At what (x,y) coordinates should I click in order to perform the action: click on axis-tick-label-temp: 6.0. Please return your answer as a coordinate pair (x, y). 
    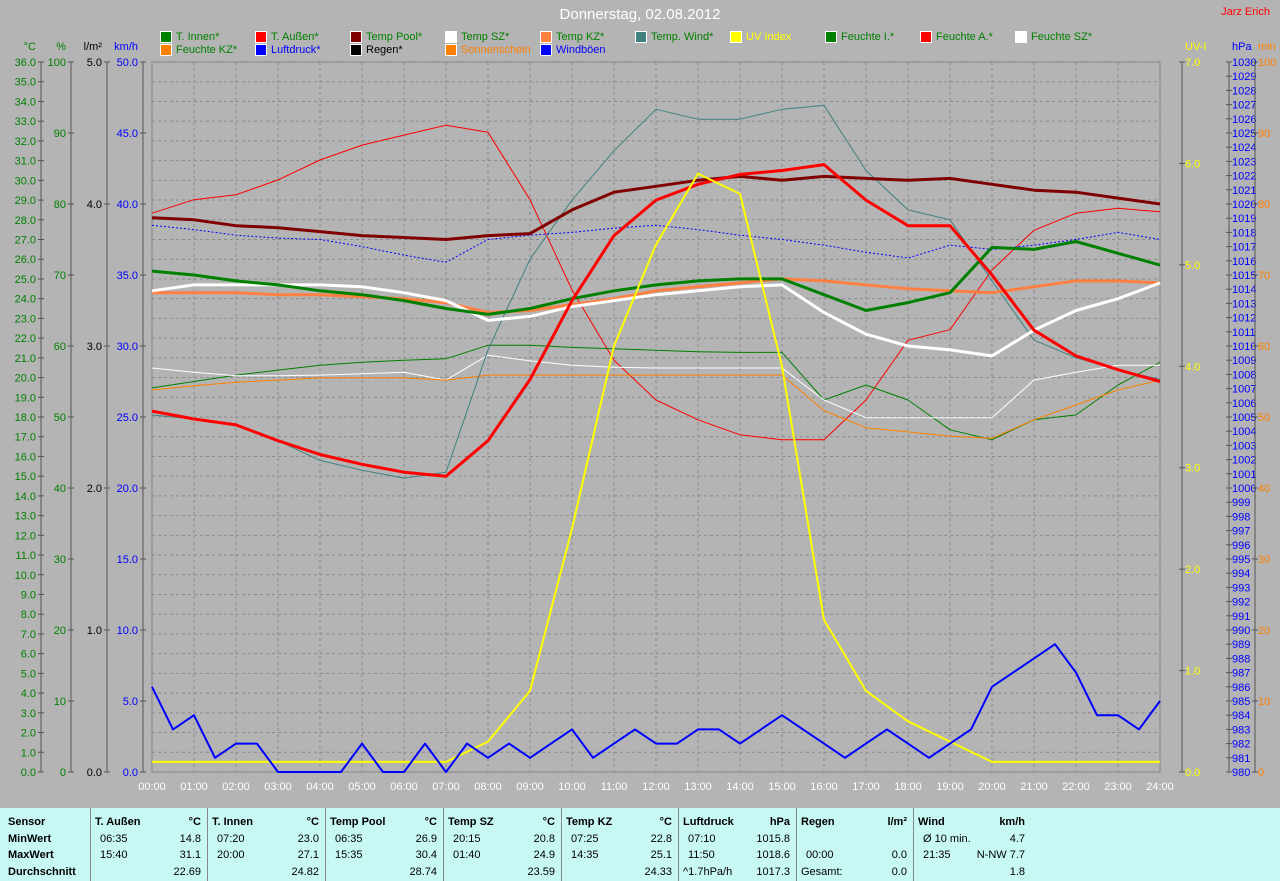
    Looking at the image, I should click on (28, 655).